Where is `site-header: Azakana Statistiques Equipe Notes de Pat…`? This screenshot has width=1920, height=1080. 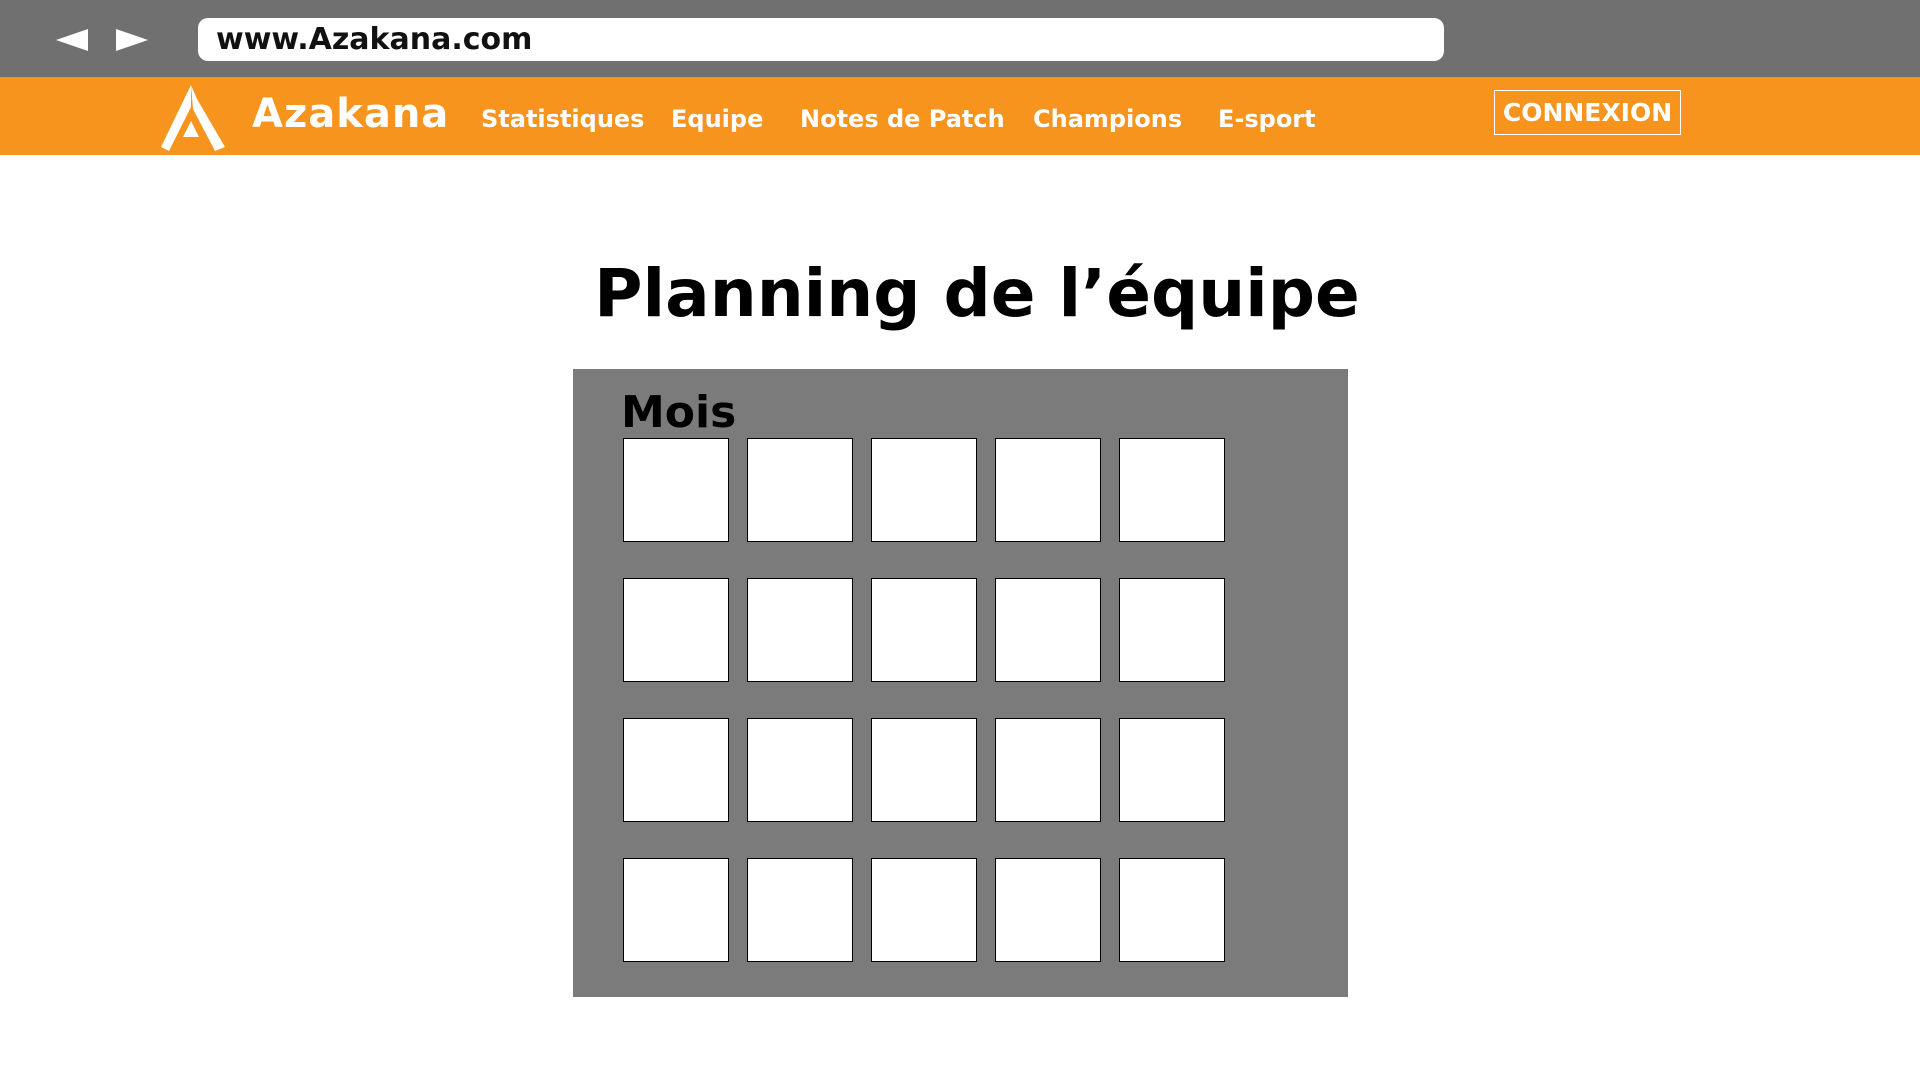 site-header: Azakana Statistiques Equipe Notes de Pat… is located at coordinates (960, 116).